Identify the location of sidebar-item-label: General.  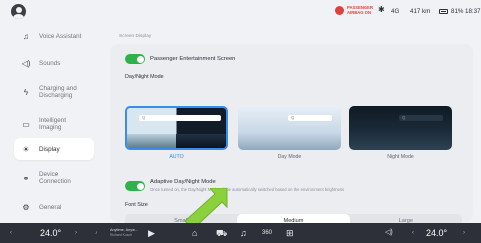
(50, 207).